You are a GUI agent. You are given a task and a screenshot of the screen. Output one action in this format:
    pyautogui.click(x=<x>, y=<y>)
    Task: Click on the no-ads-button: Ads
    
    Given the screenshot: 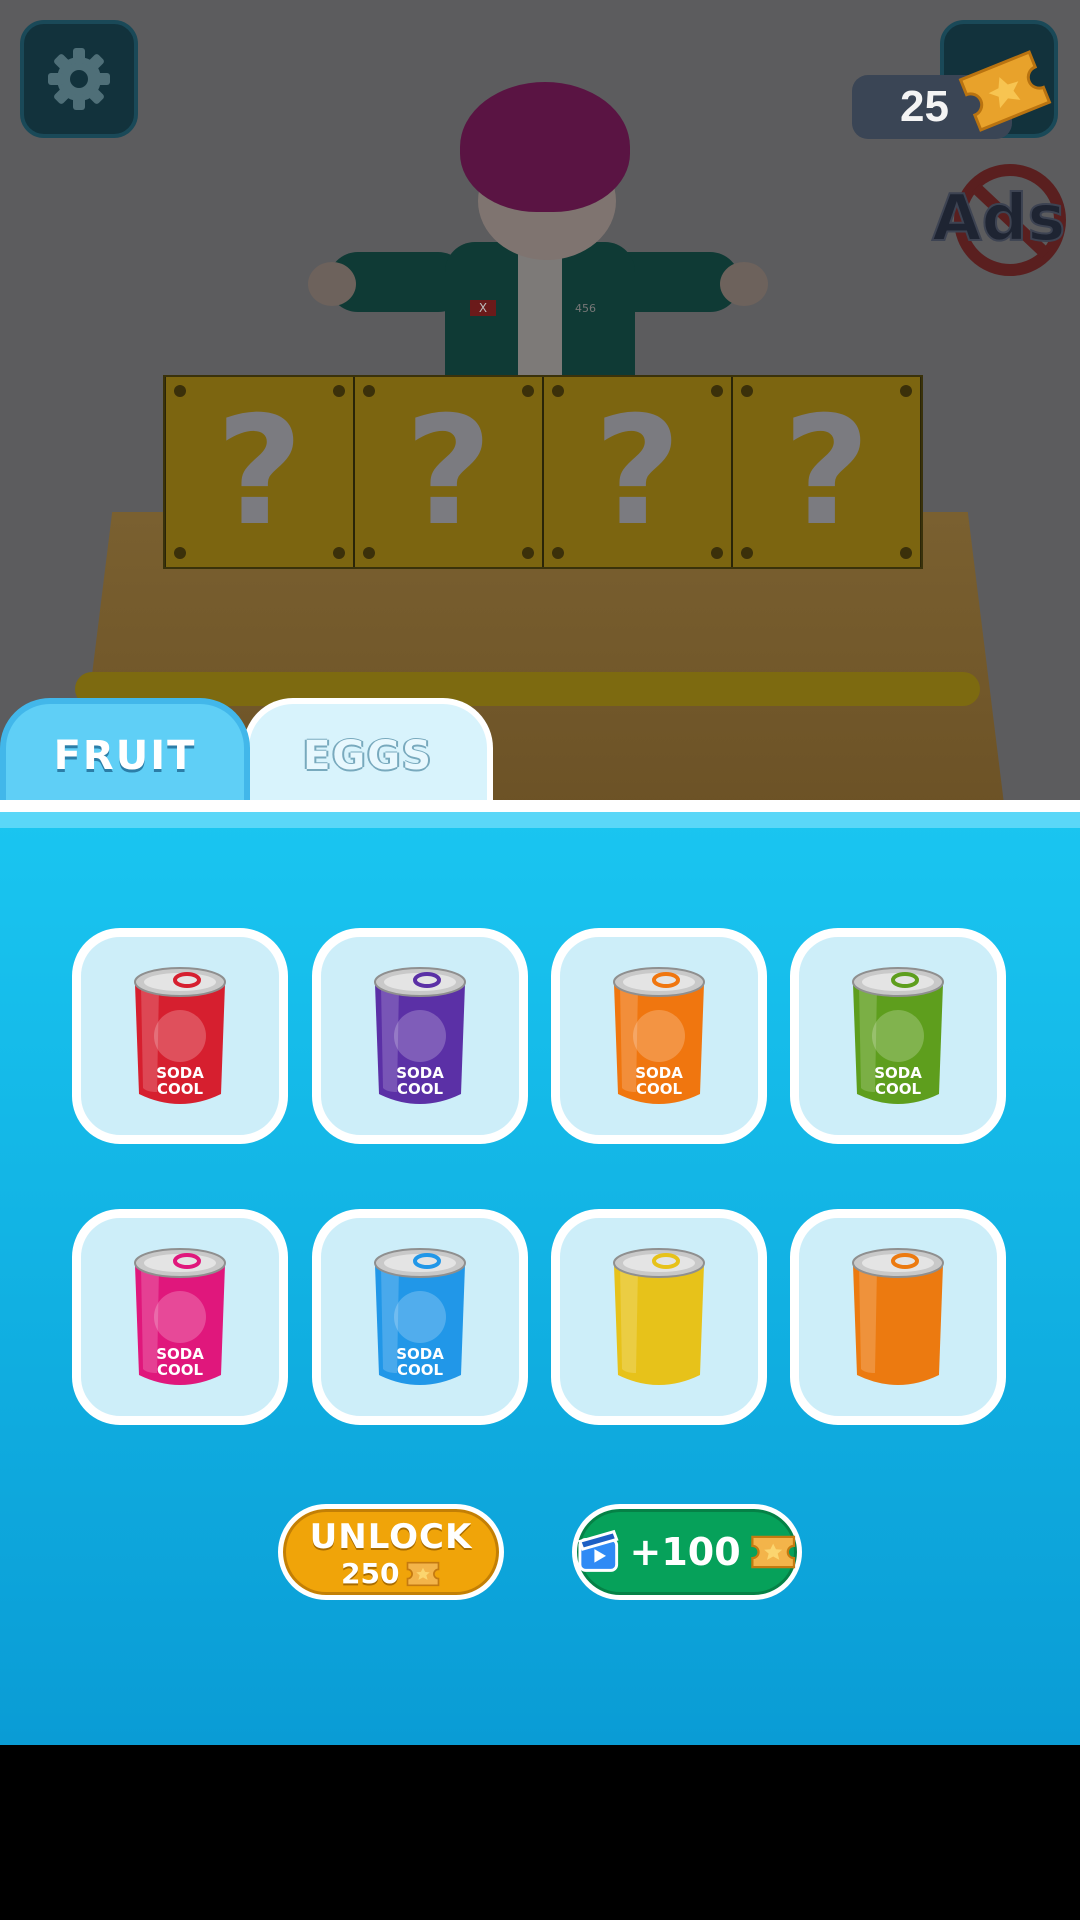 What is the action you would take?
    pyautogui.click(x=1002, y=219)
    